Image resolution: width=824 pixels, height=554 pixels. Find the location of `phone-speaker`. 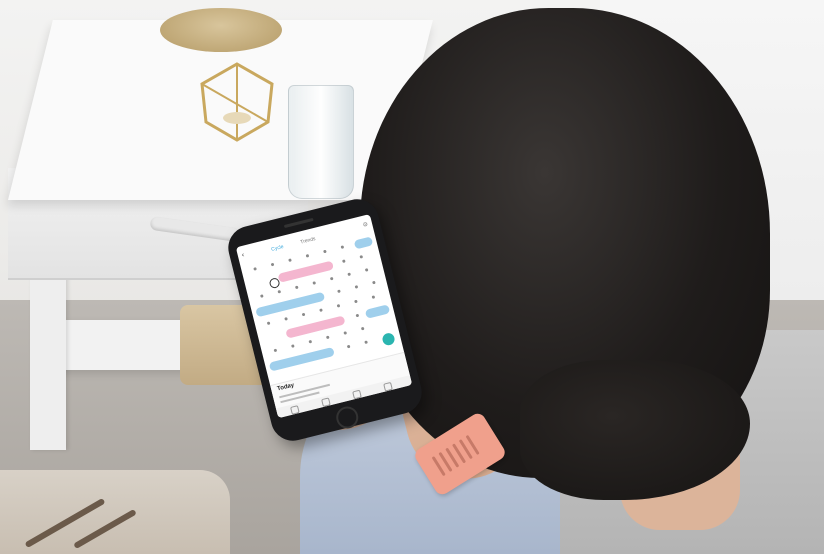

phone-speaker is located at coordinates (298, 223).